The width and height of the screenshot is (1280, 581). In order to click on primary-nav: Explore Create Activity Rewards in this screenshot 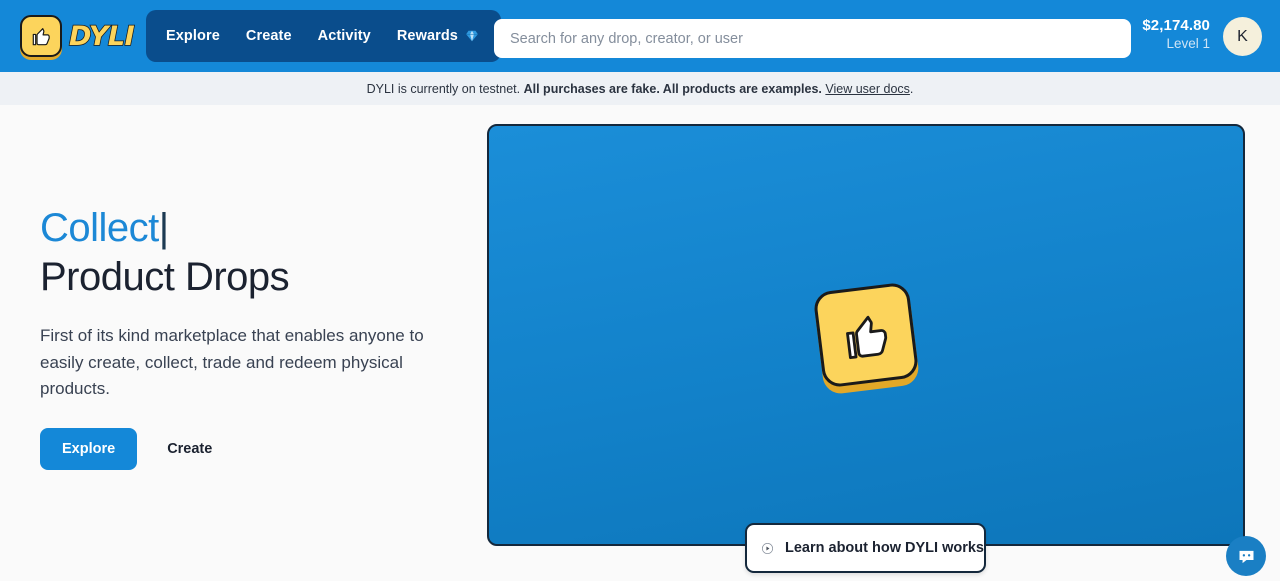, I will do `click(323, 36)`.